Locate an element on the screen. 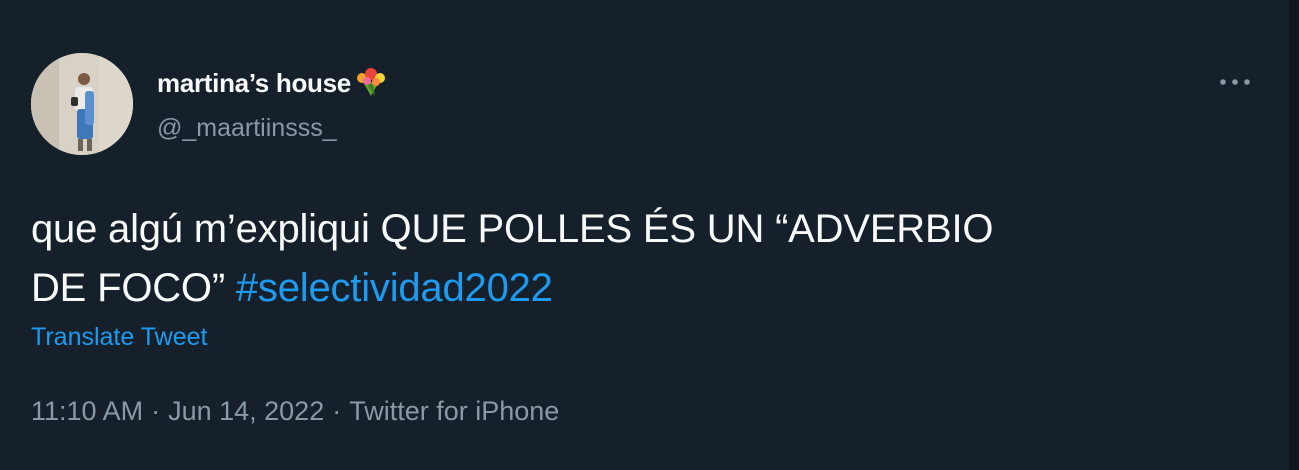  tweet-text-line-2: DE FOCO” #selectividad2022 is located at coordinates (631, 288).